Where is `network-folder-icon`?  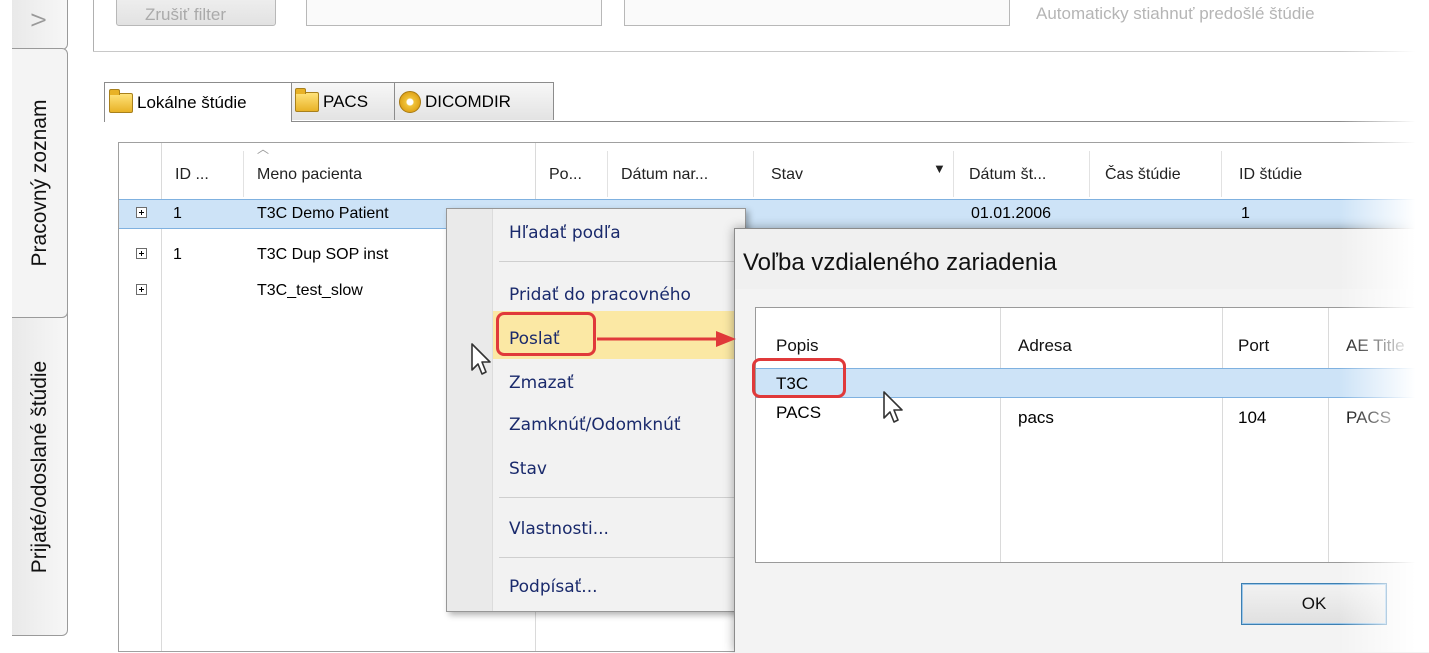
network-folder-icon is located at coordinates (307, 99).